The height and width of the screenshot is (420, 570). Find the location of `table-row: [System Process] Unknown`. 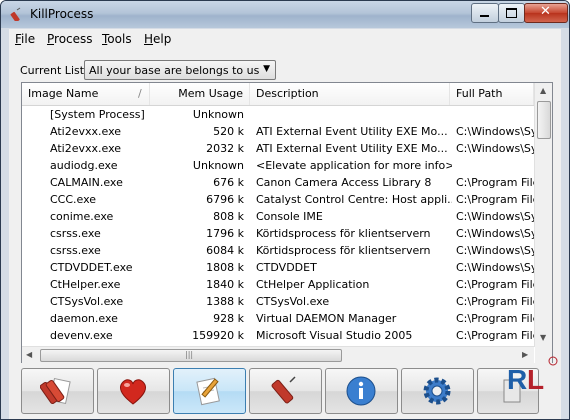

table-row: [System Process] Unknown is located at coordinates (278, 114).